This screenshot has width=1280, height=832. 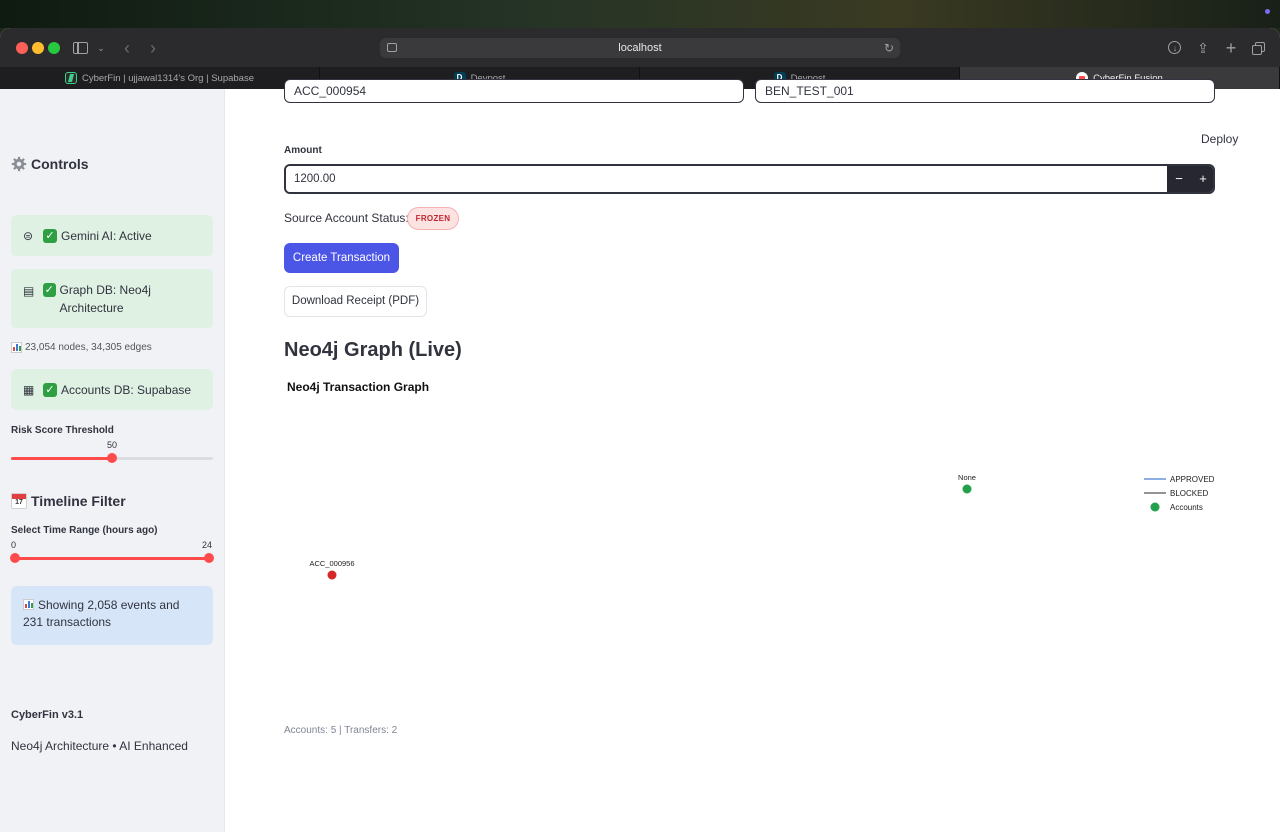 What do you see at coordinates (153, 48) in the screenshot?
I see `forward-arrow-icon: ›` at bounding box center [153, 48].